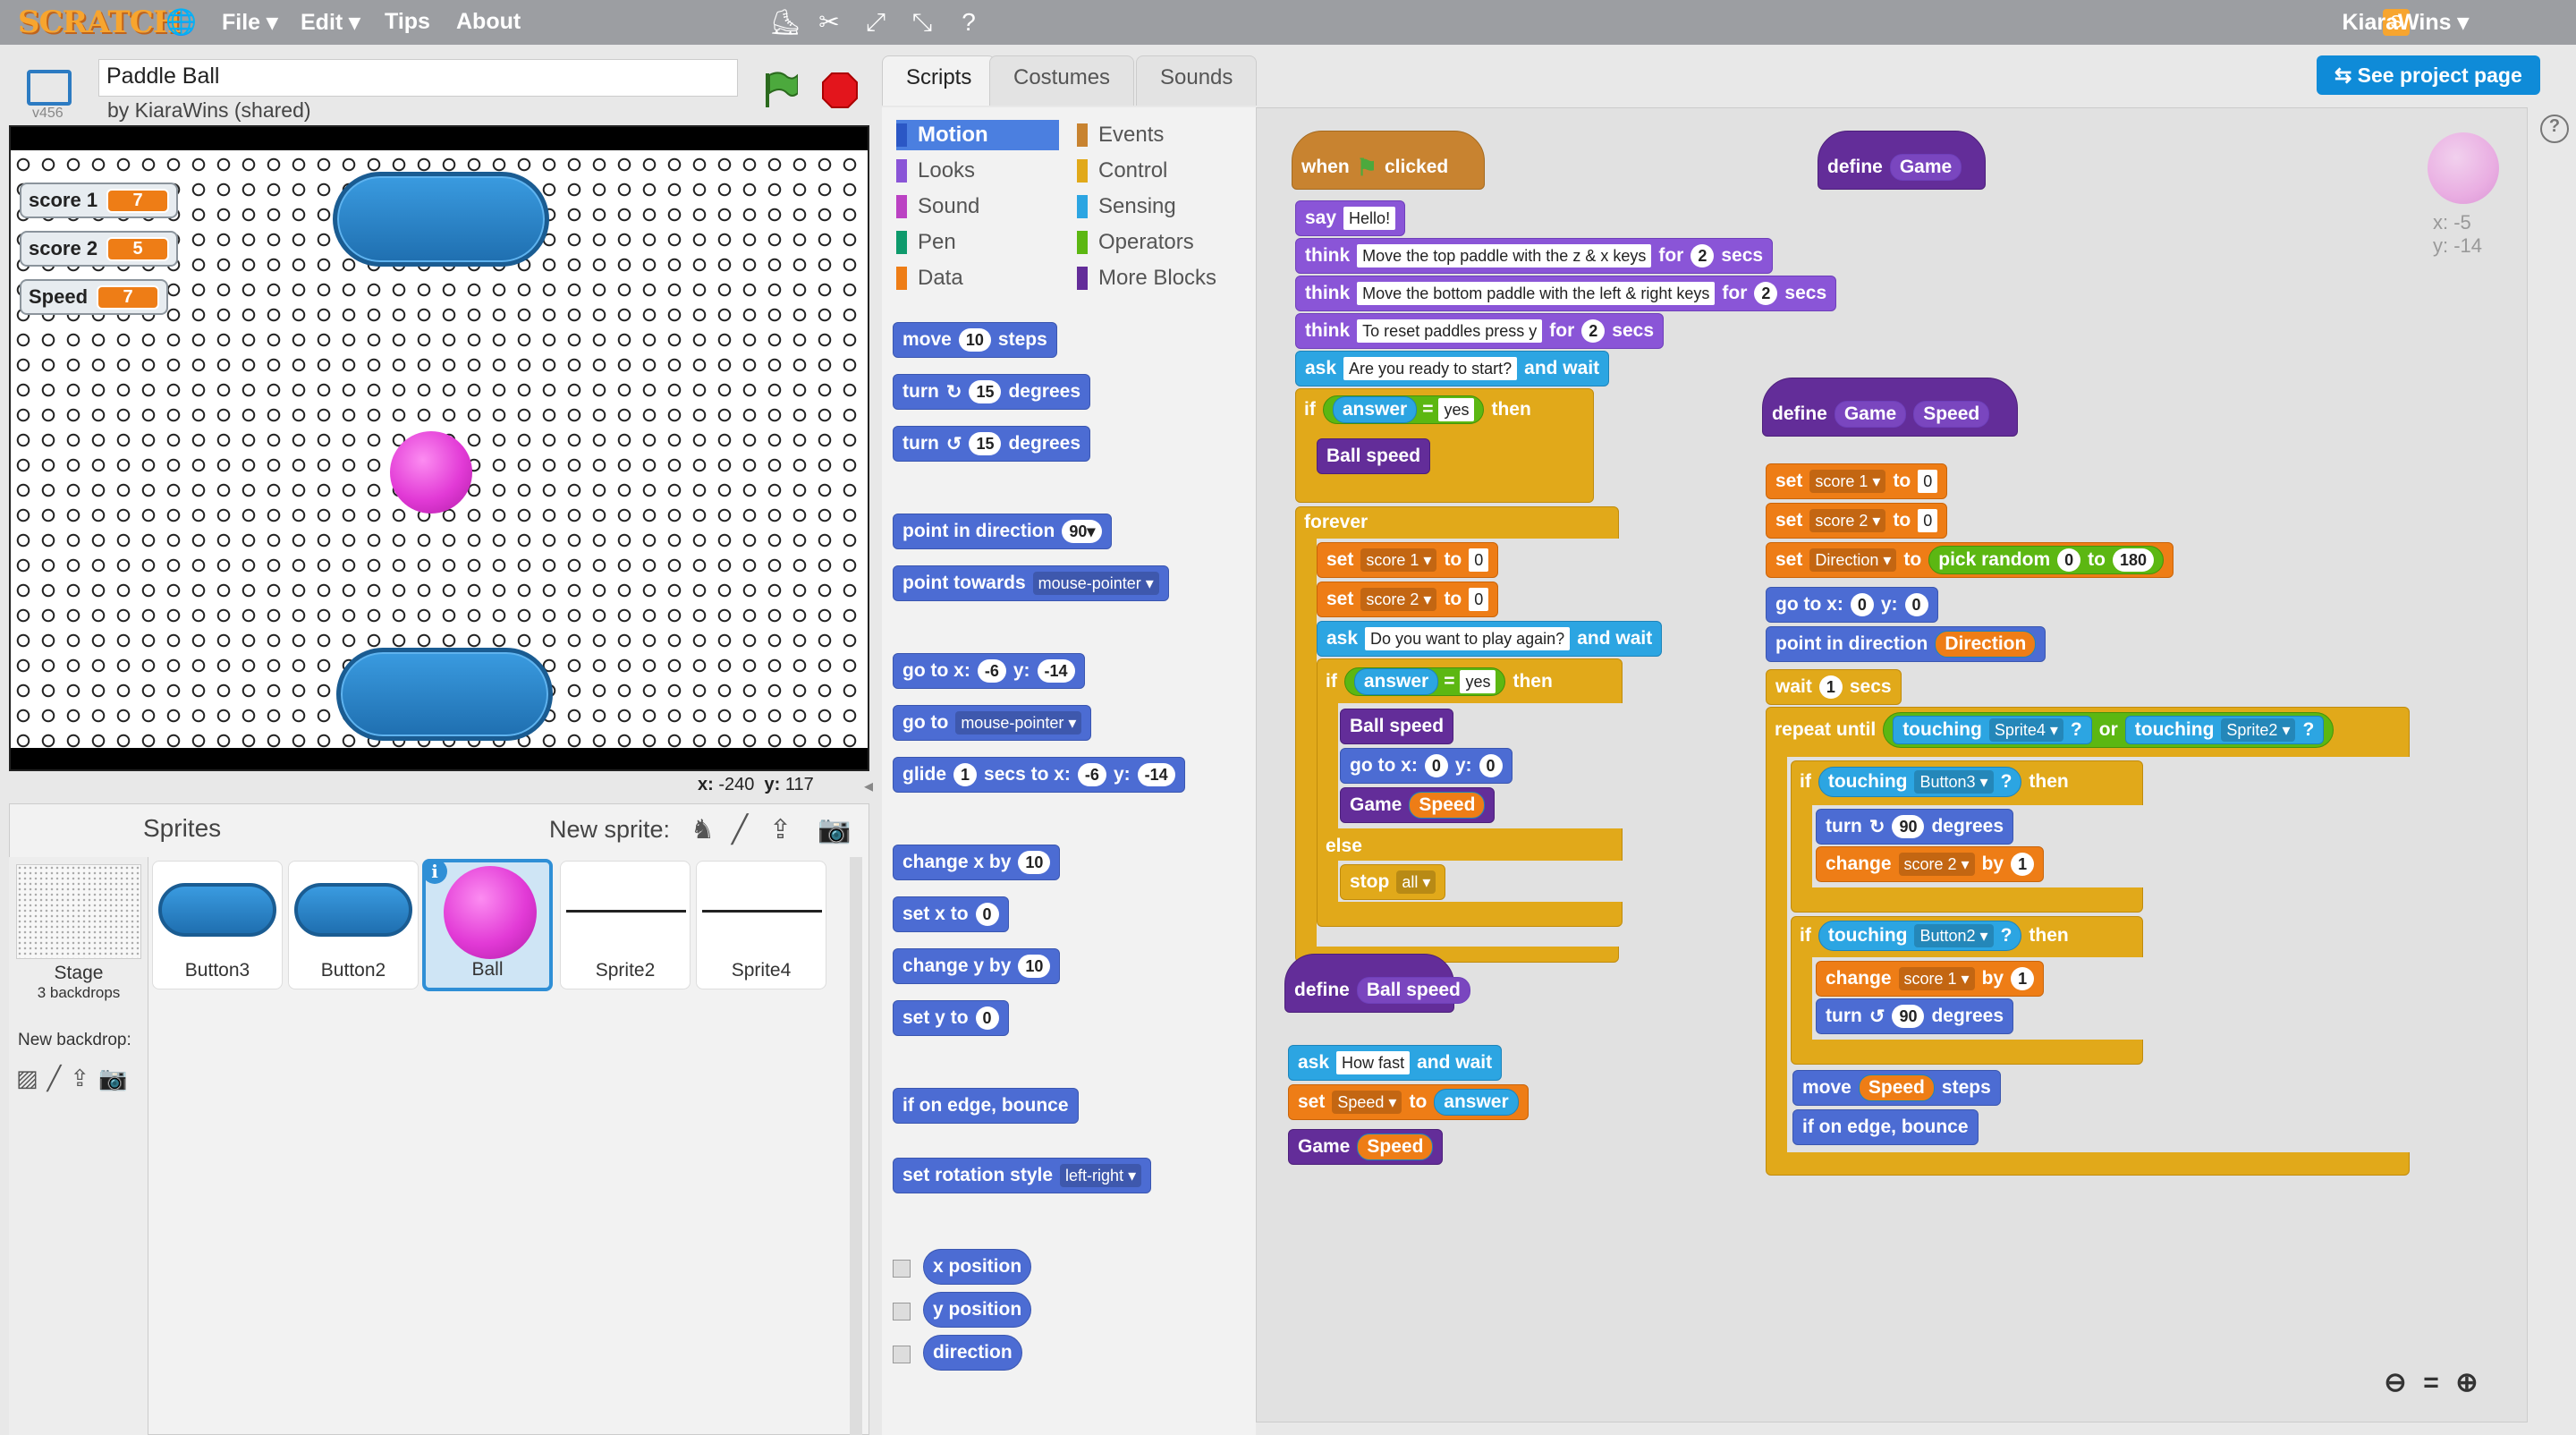 This screenshot has width=2576, height=1435. Describe the element at coordinates (1022, 1175) in the screenshot. I see `block-set-rotation-style: set rotation style left-right ▾` at that location.